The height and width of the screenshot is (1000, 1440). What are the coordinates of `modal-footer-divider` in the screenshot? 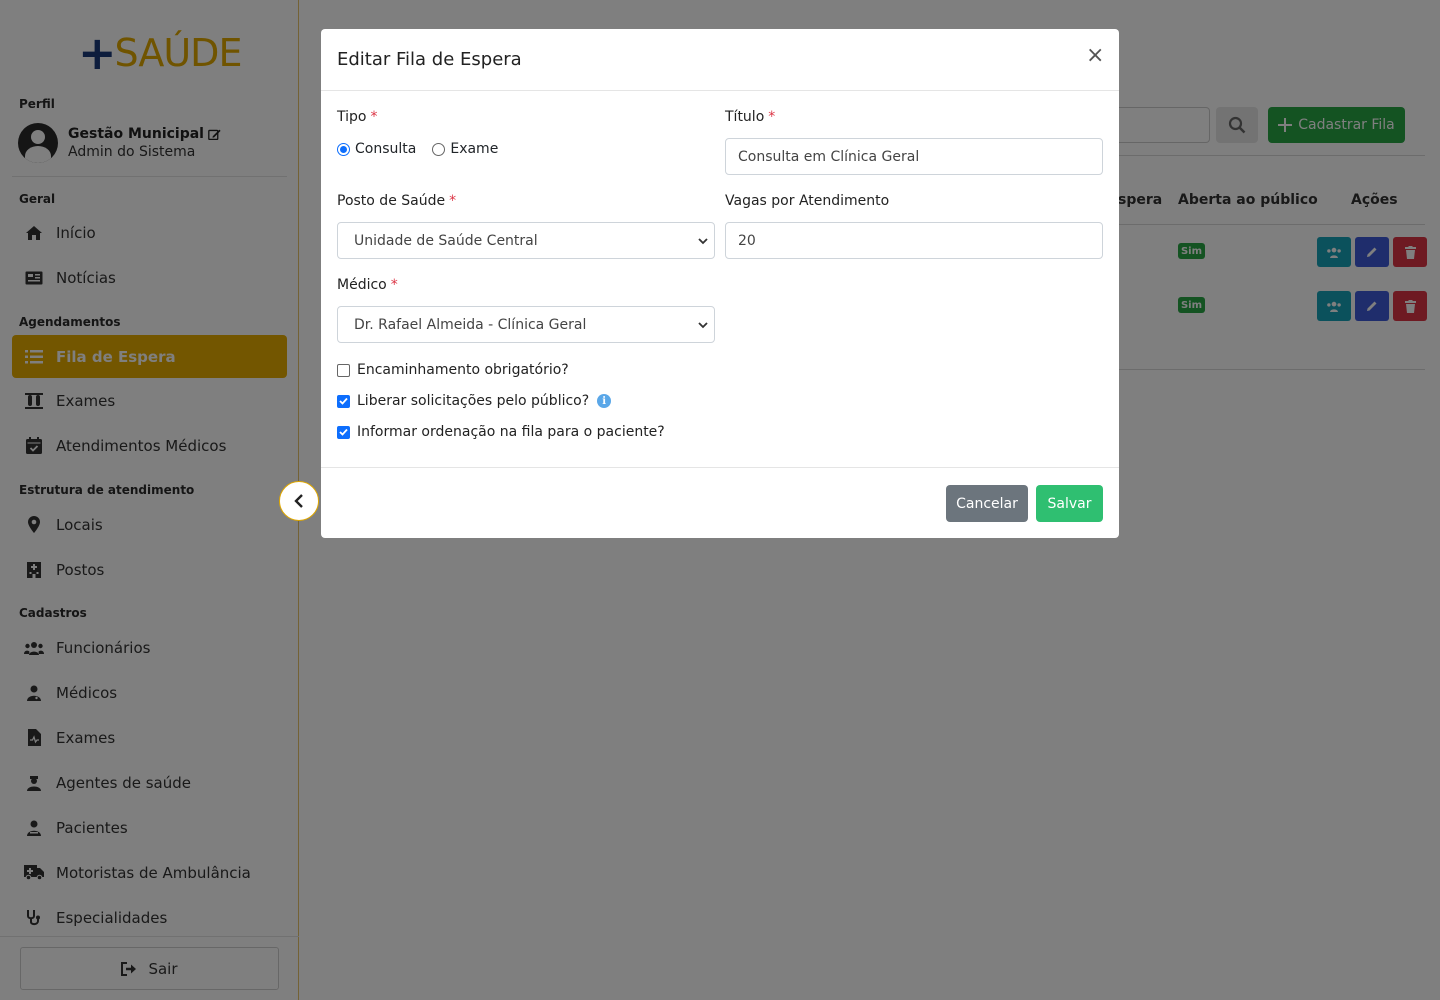 It's located at (720, 467).